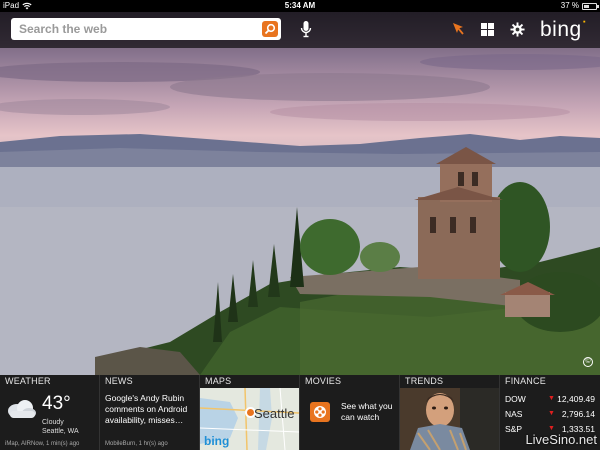 This screenshot has height=450, width=600. I want to click on copyright-icon: ©, so click(588, 362).